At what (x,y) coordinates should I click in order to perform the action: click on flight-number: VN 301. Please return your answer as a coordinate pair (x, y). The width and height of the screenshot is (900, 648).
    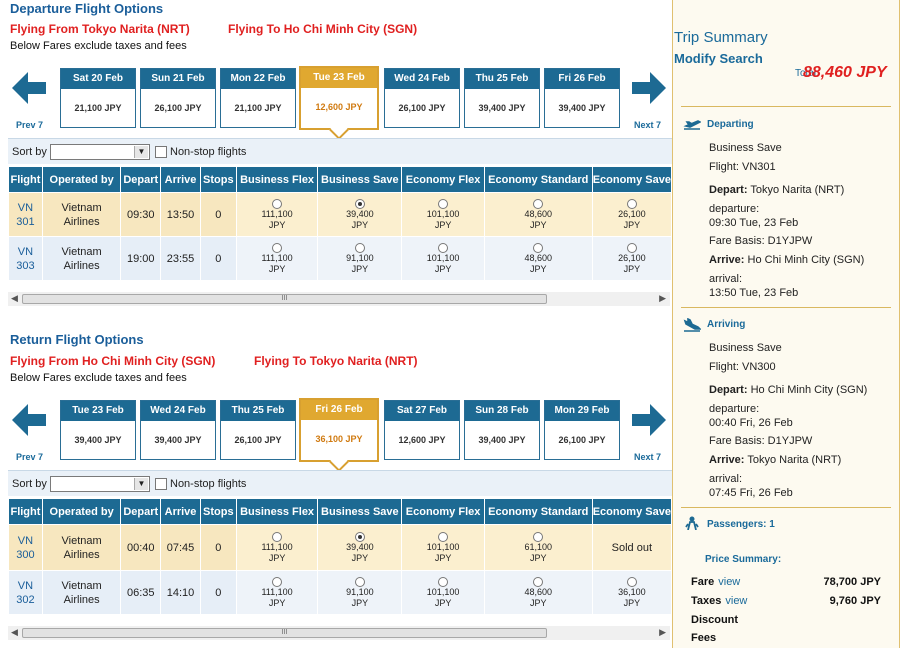
    Looking at the image, I should click on (25, 214).